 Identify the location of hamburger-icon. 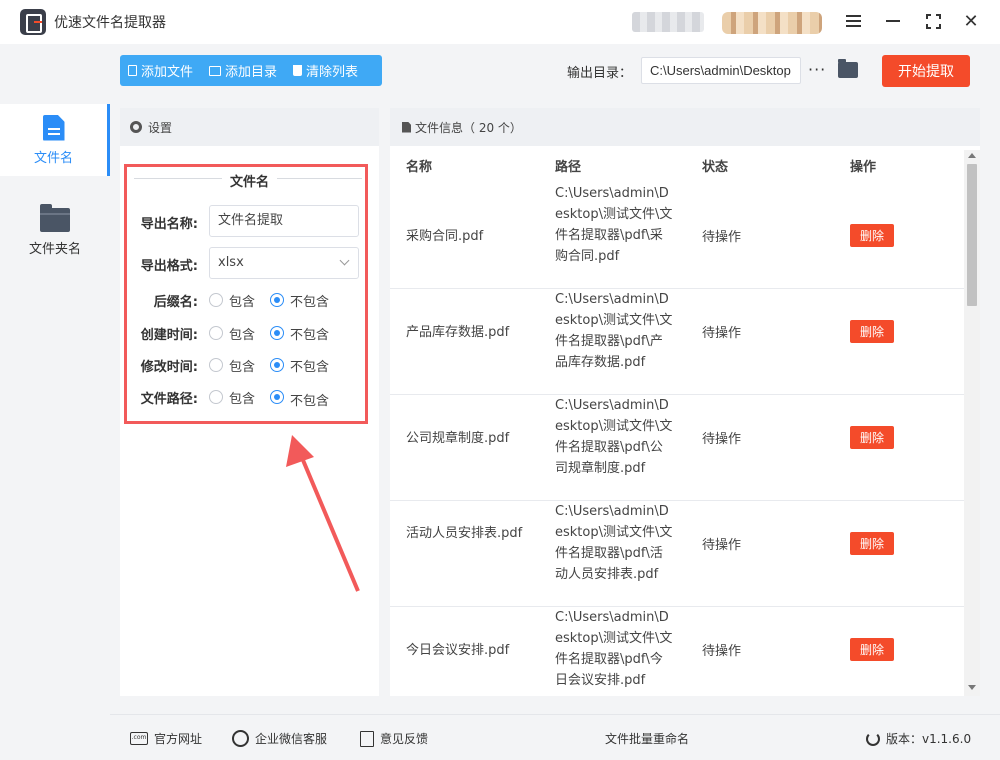
(853, 21).